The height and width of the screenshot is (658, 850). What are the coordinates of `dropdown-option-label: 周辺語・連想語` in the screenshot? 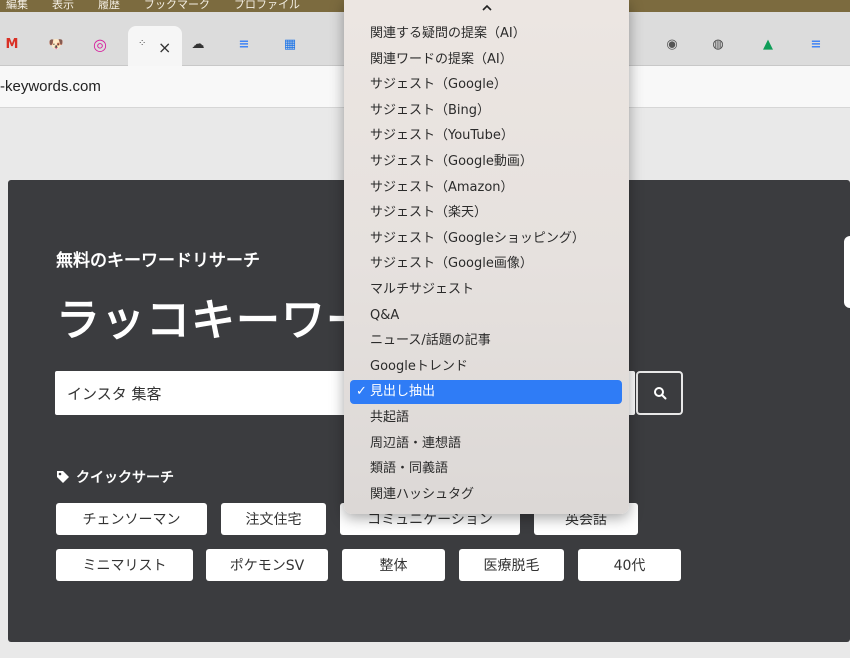 It's located at (416, 443).